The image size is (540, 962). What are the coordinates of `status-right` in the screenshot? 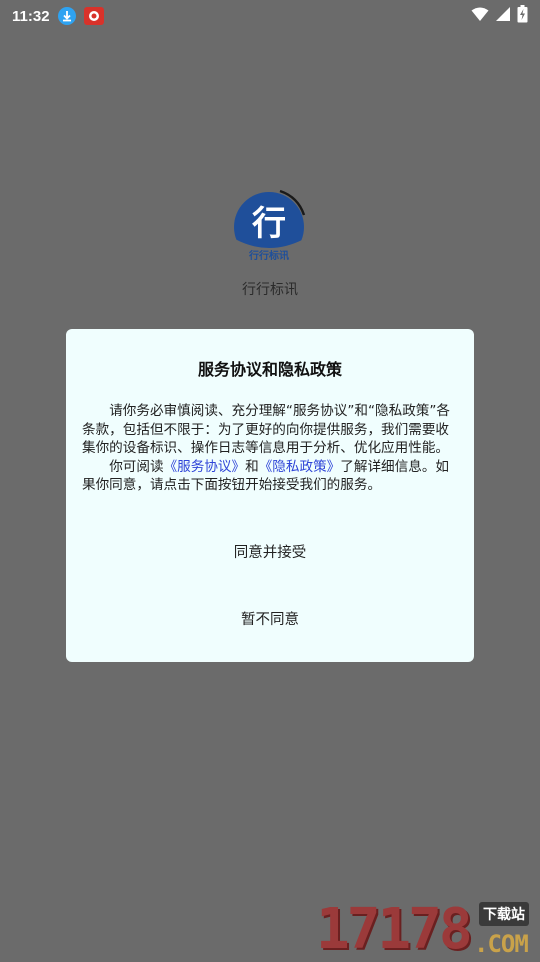 It's located at (499, 16).